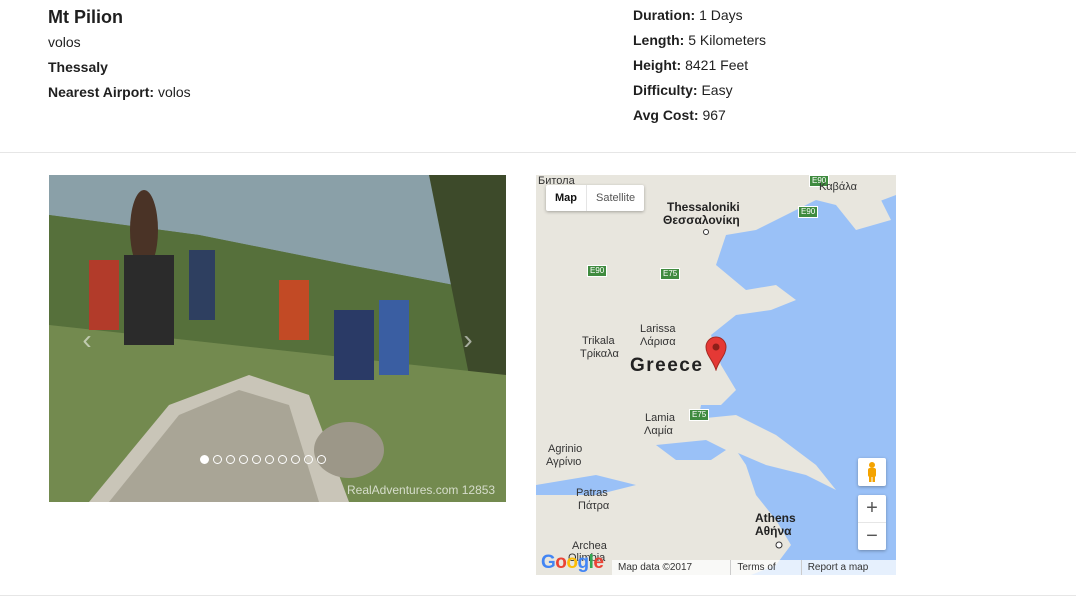 This screenshot has height=599, width=1076. I want to click on nearest-airport-value: volos, so click(174, 92).